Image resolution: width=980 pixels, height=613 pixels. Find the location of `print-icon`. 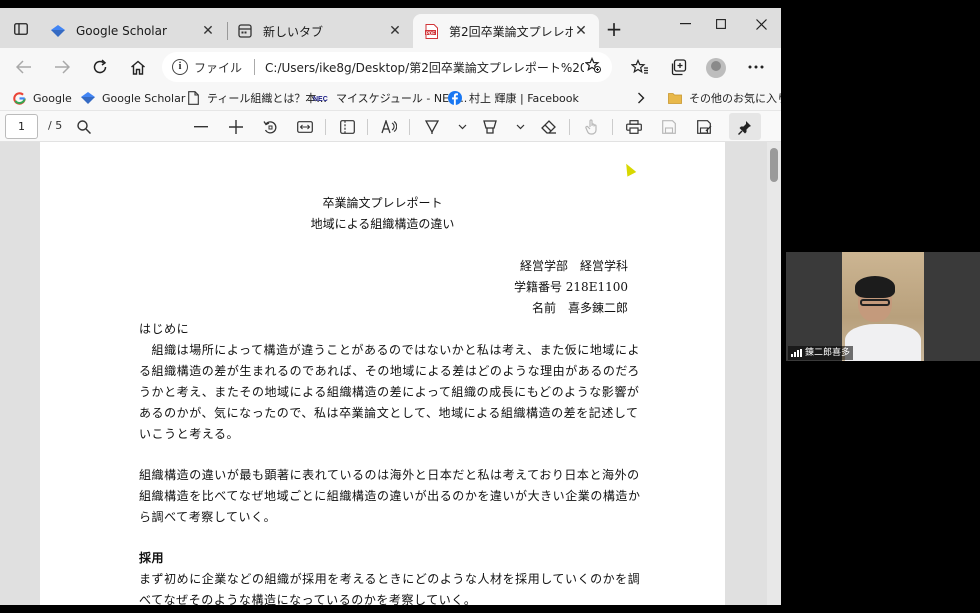

print-icon is located at coordinates (634, 127).